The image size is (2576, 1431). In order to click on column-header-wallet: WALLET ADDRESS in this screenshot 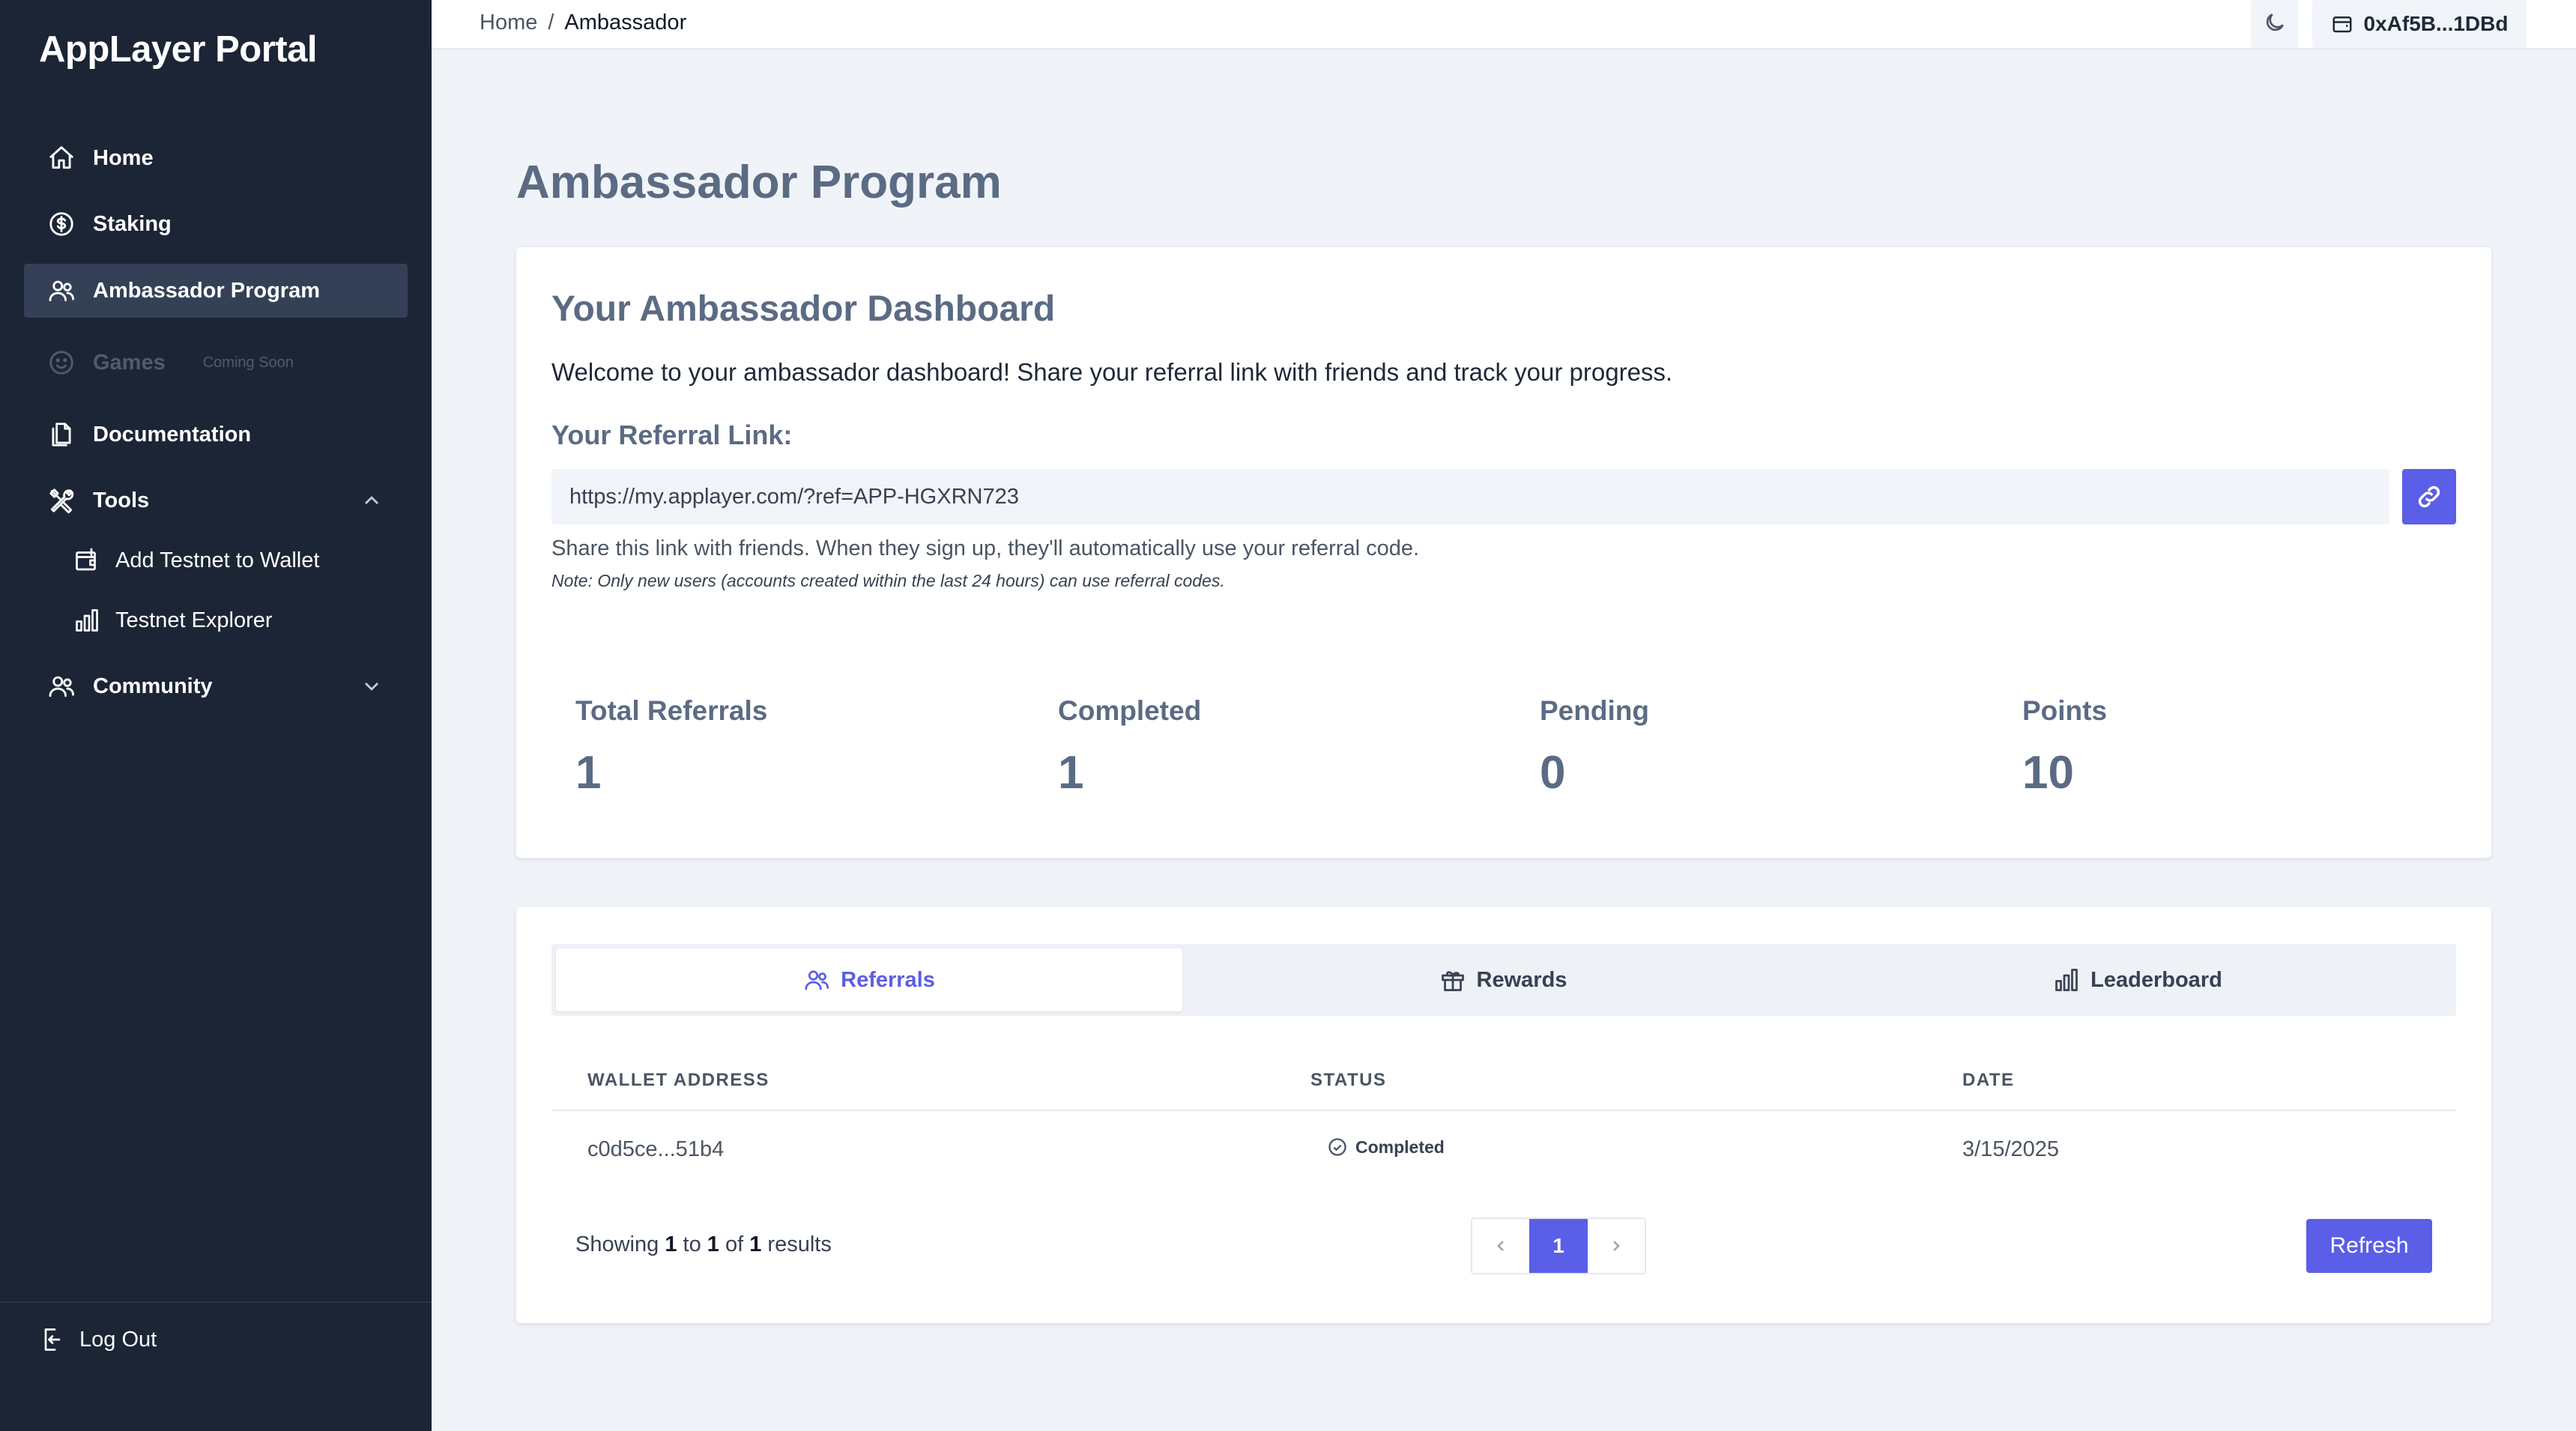, I will do `click(678, 1080)`.